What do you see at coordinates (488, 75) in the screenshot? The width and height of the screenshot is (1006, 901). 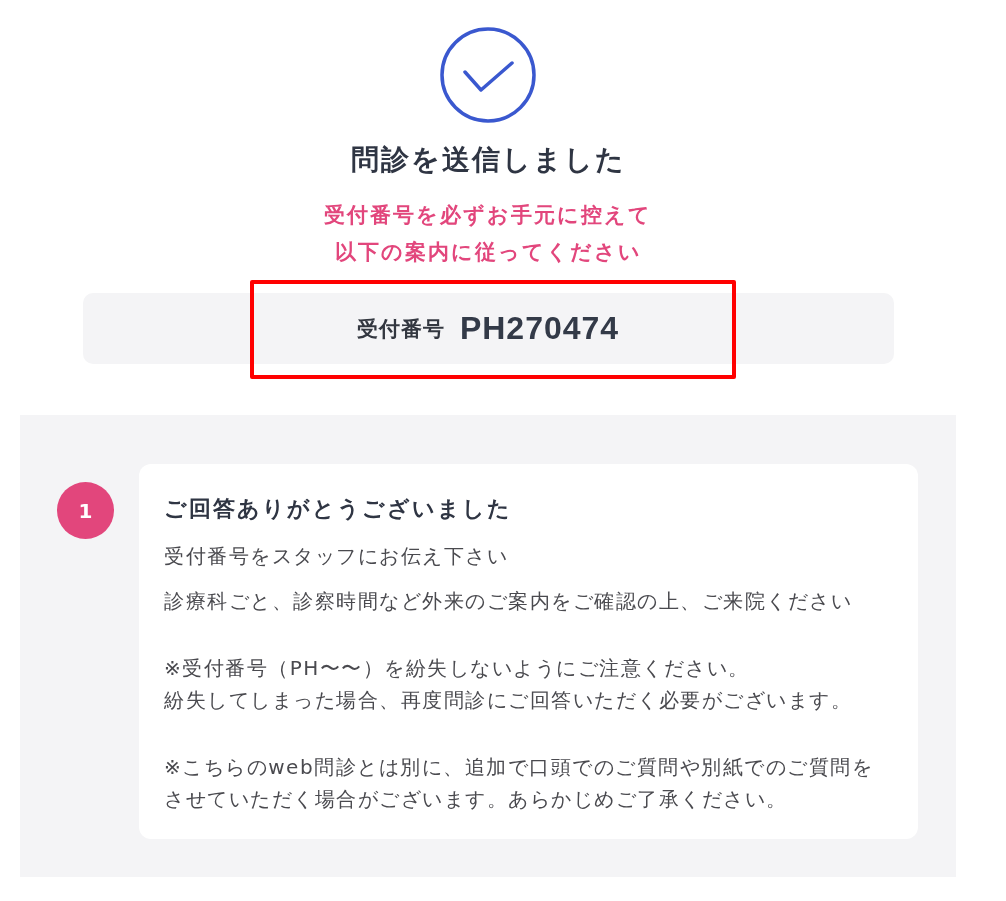 I see `checkmark-circle-icon` at bounding box center [488, 75].